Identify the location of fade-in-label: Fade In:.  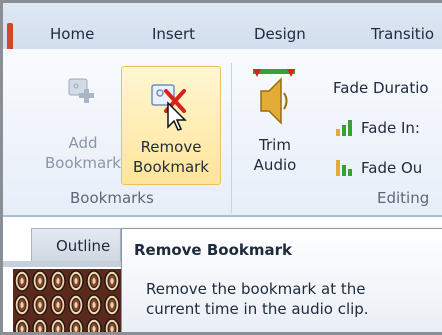
(390, 128).